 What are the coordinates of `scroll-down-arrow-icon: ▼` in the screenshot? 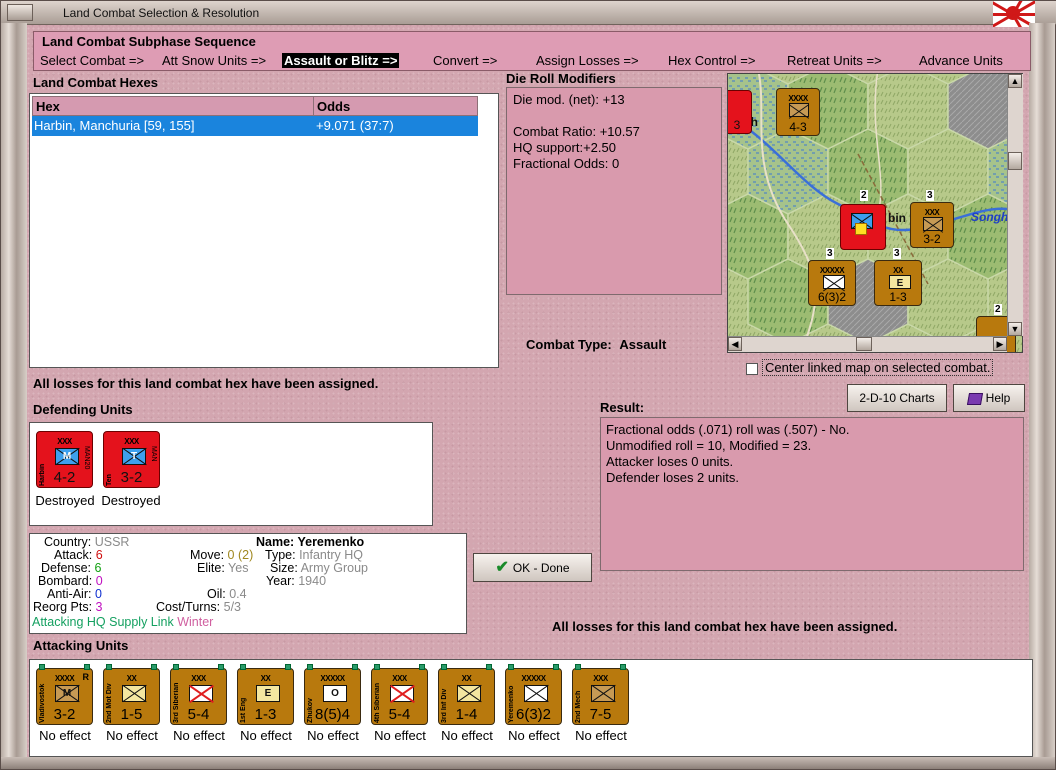 It's located at (1015, 329).